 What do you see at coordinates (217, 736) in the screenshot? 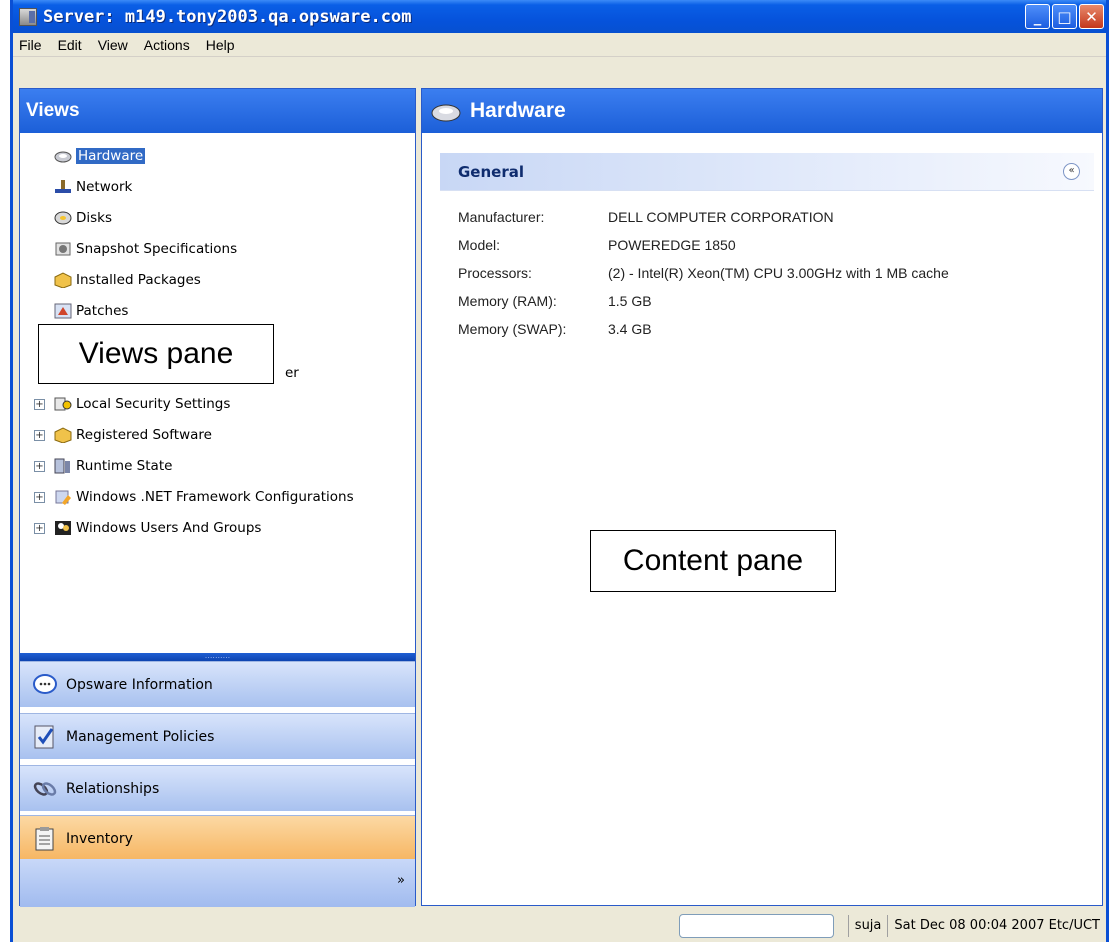
I see `management-policies-button: Management Policies` at bounding box center [217, 736].